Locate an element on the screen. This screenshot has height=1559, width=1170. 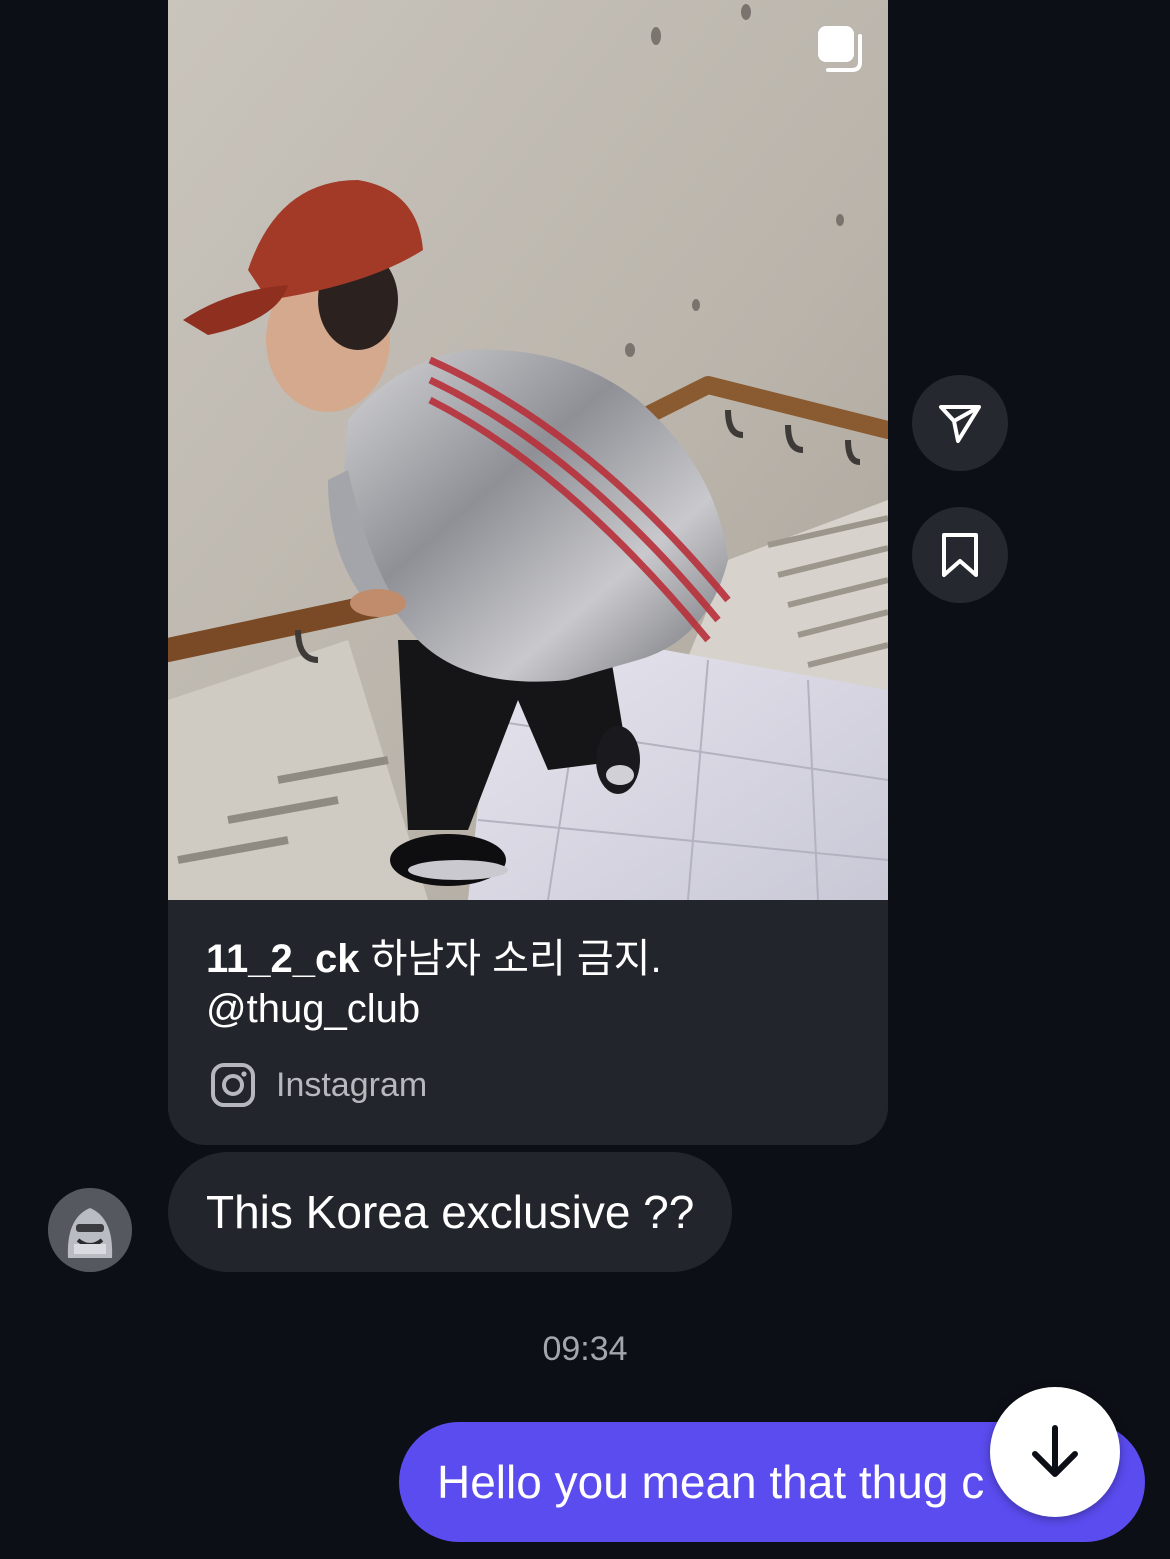
avatar-image is located at coordinates (90, 1230).